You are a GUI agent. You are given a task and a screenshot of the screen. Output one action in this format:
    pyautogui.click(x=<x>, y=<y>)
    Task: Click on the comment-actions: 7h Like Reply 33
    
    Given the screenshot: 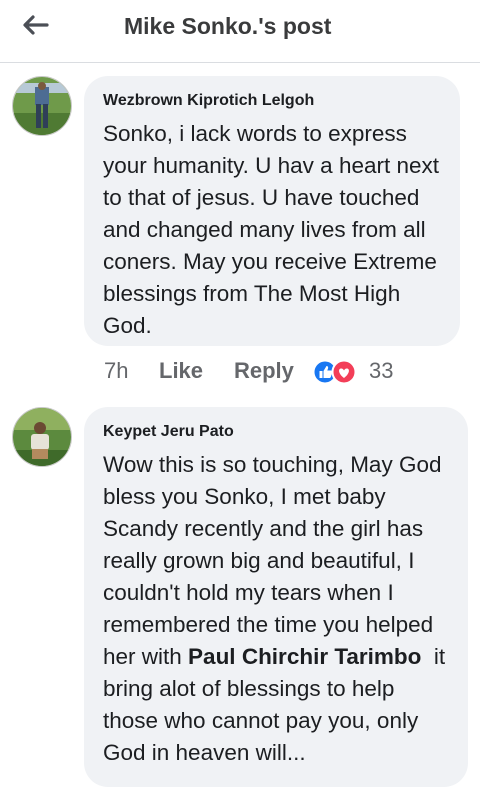 What is the action you would take?
    pyautogui.click(x=284, y=373)
    